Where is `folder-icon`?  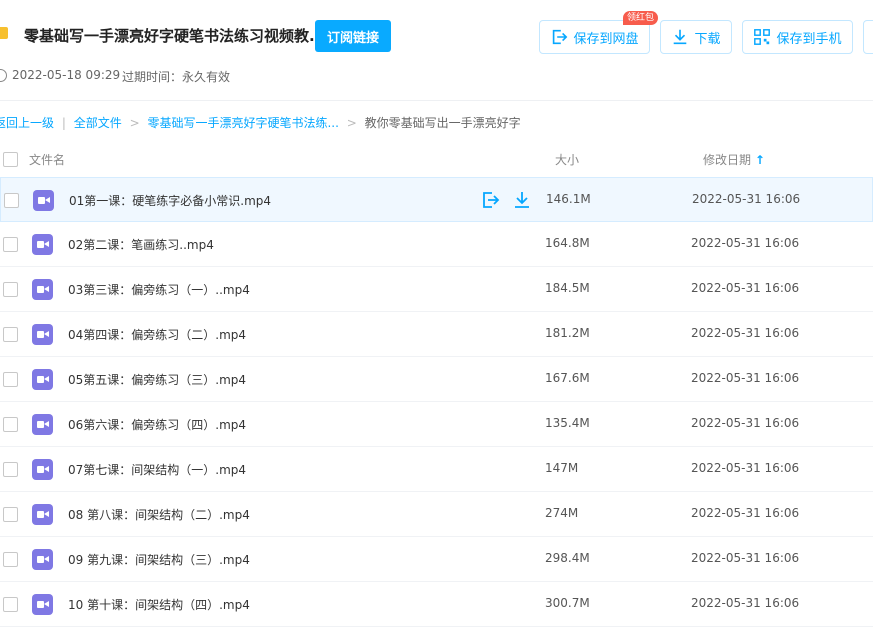 folder-icon is located at coordinates (4, 33).